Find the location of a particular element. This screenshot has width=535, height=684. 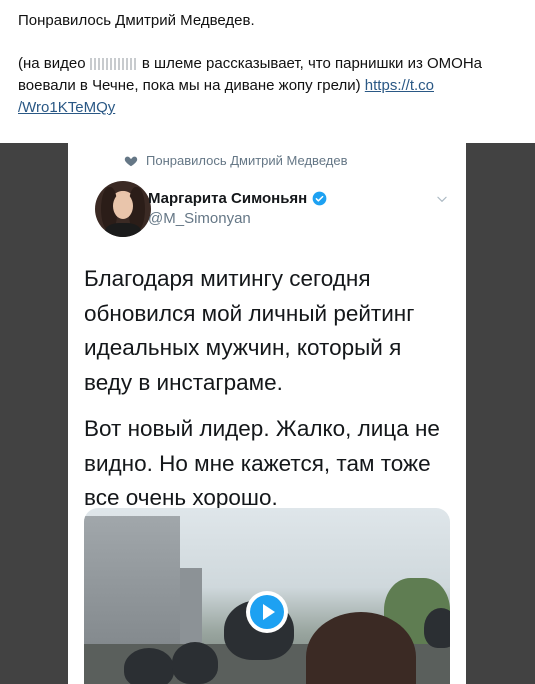

heart-icon is located at coordinates (131, 161).